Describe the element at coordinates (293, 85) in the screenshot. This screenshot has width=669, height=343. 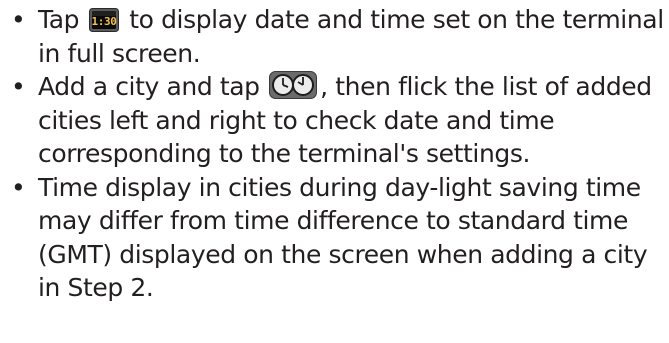
I see `dual-clock-icon` at that location.